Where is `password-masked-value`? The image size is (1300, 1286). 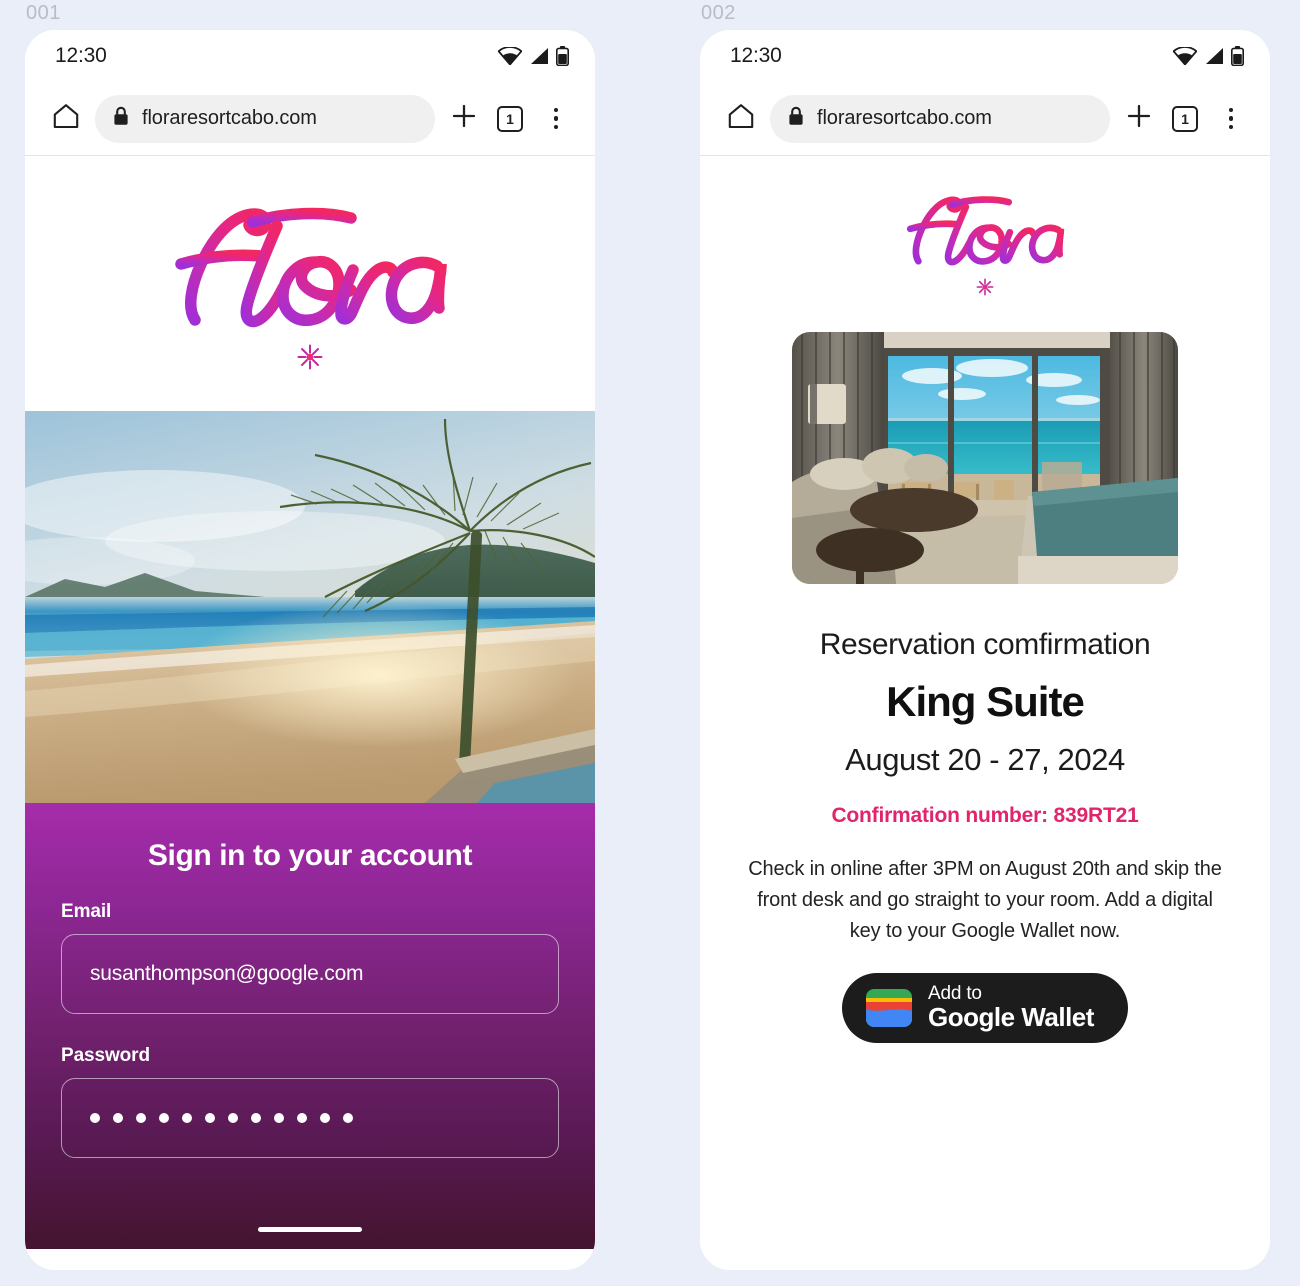
password-masked-value is located at coordinates (221, 1118).